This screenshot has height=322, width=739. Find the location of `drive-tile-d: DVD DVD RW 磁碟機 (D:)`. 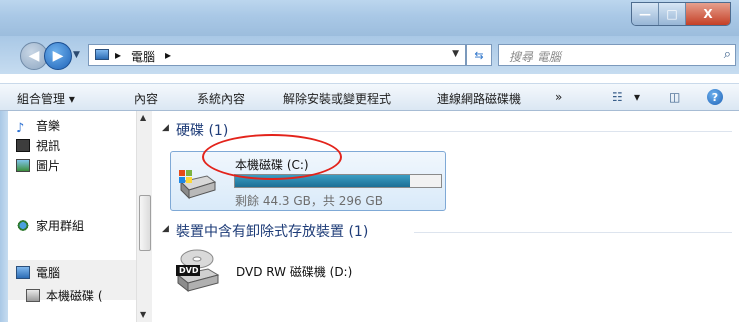

drive-tile-d: DVD DVD RW 磁碟機 (D:) is located at coordinates (304, 269).